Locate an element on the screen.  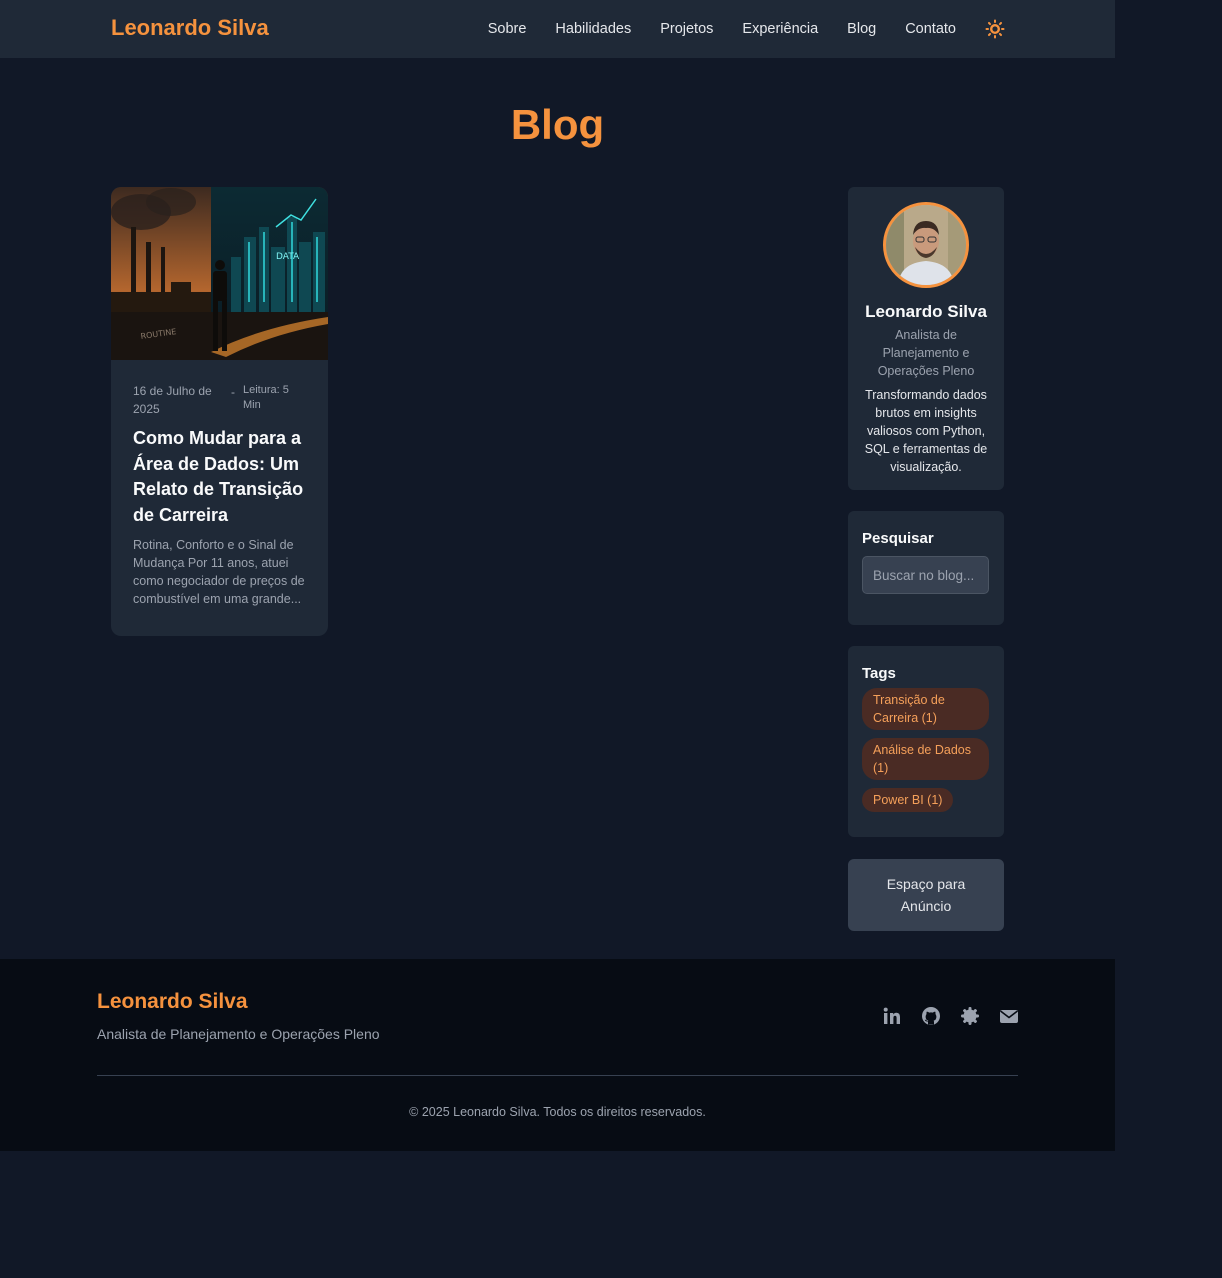
badge-icon is located at coordinates (970, 1016).